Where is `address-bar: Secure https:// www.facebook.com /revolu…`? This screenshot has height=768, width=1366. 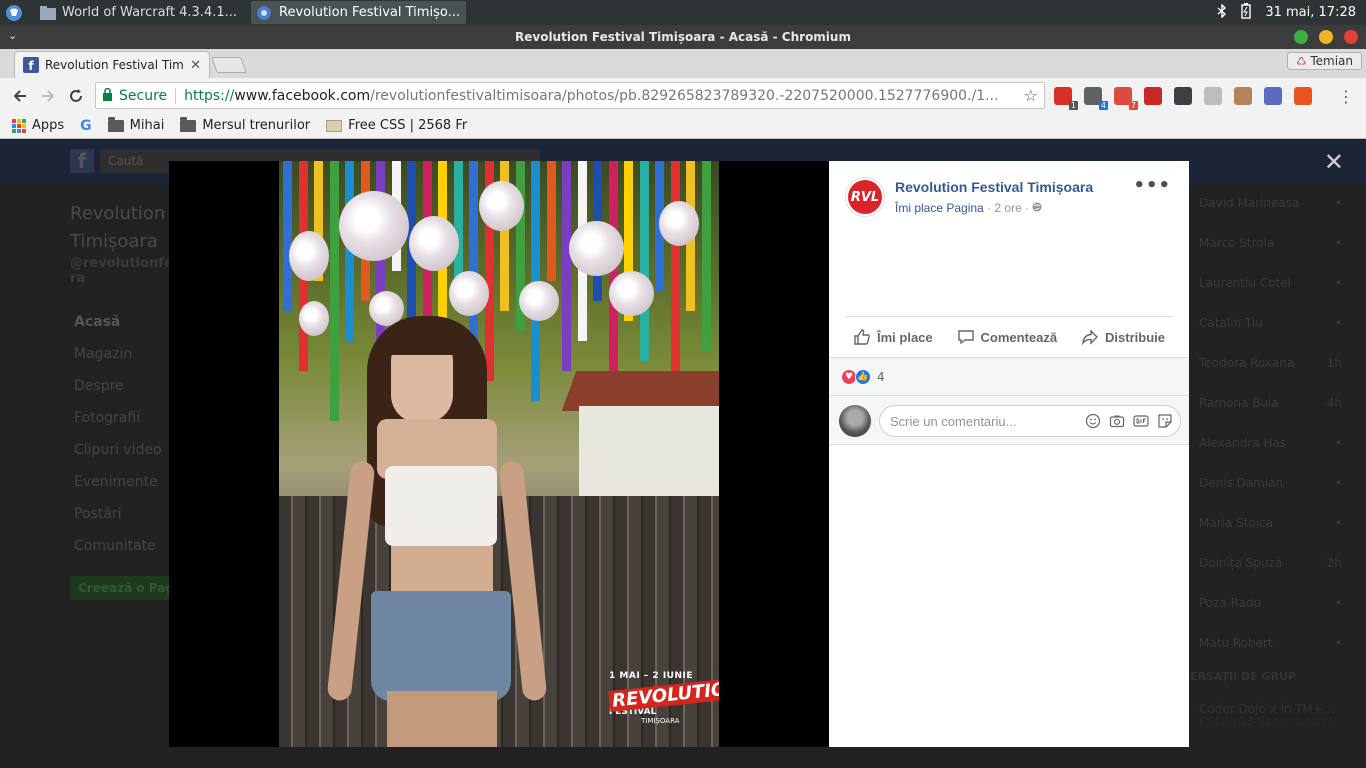
address-bar: Secure https:// www.facebook.com /revolu… is located at coordinates (570, 95).